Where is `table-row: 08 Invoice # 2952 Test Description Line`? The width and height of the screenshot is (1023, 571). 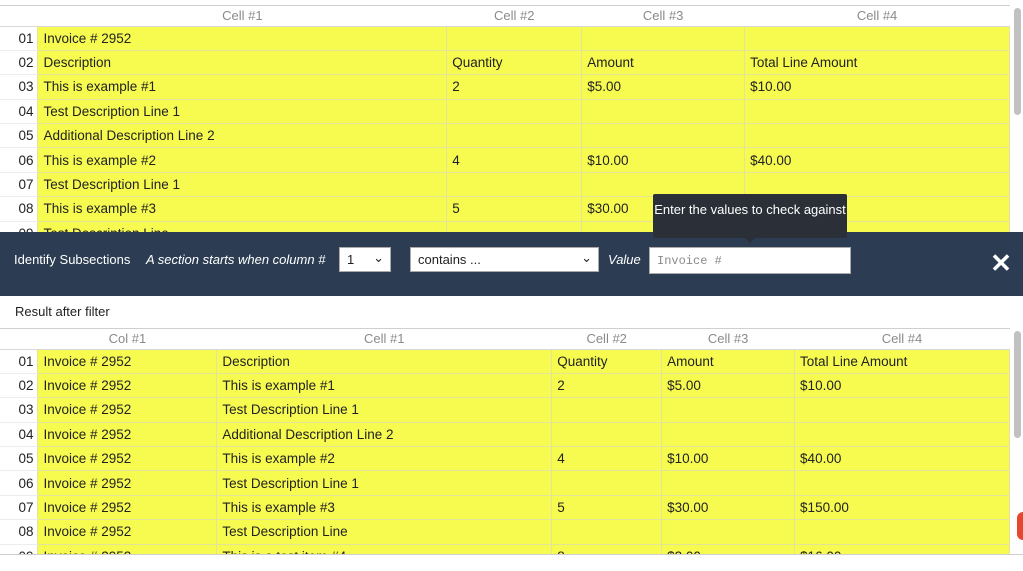 table-row: 08 Invoice # 2952 Test Description Line is located at coordinates (505, 532).